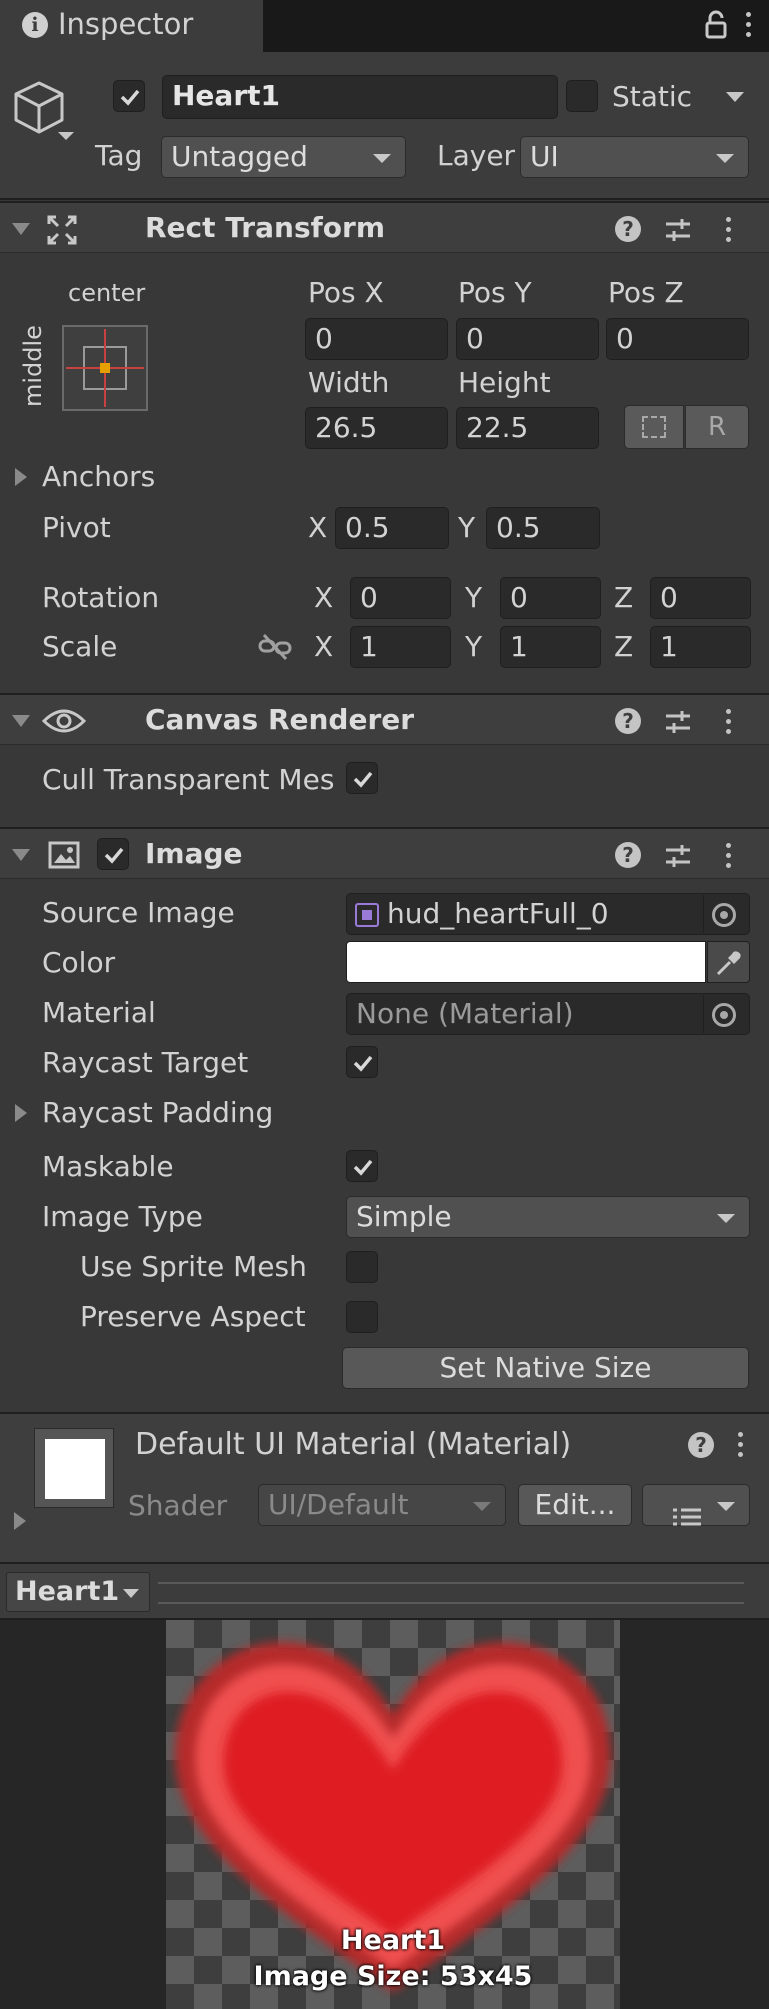  I want to click on anchor-h-label: center, so click(107, 293).